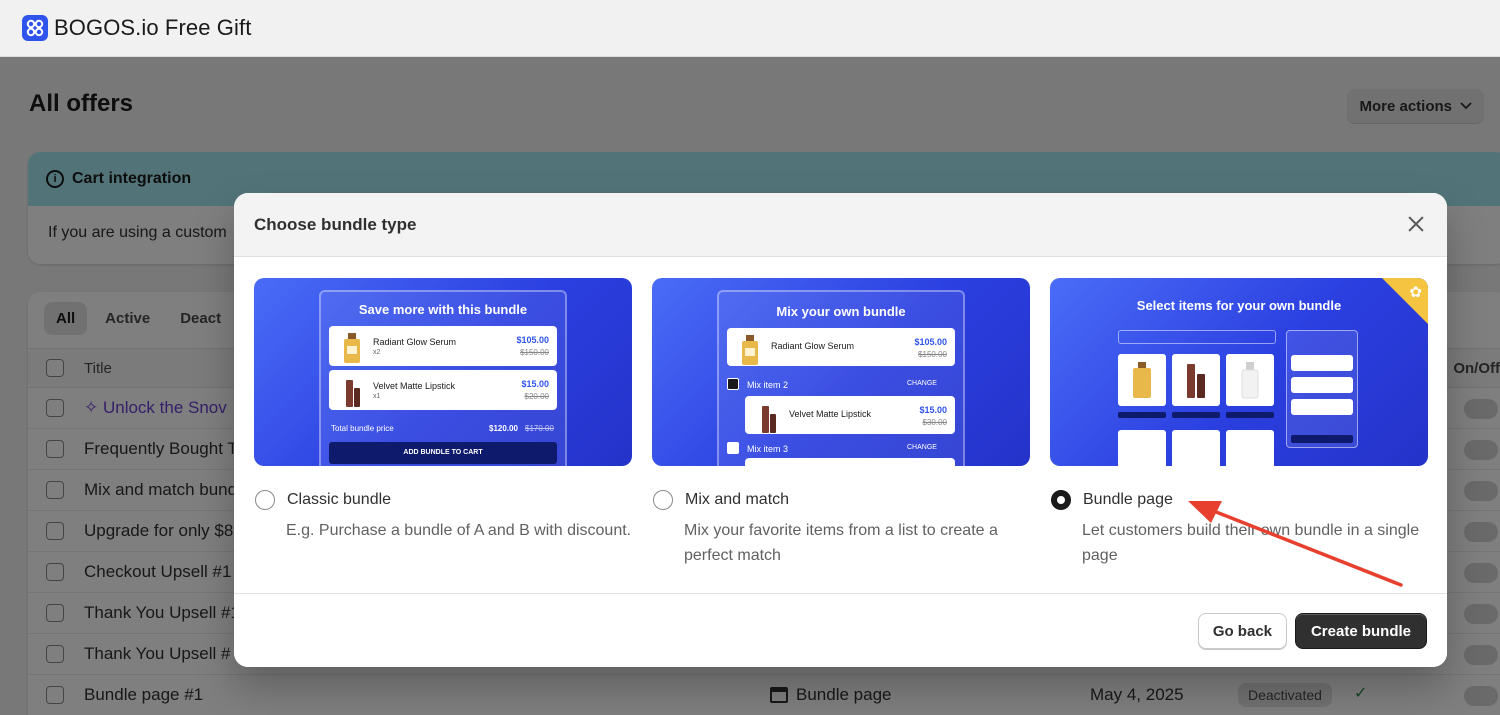  Describe the element at coordinates (841, 347) in the screenshot. I see `preview-item: Radiant Glow Serum $105.00 $150.00` at that location.